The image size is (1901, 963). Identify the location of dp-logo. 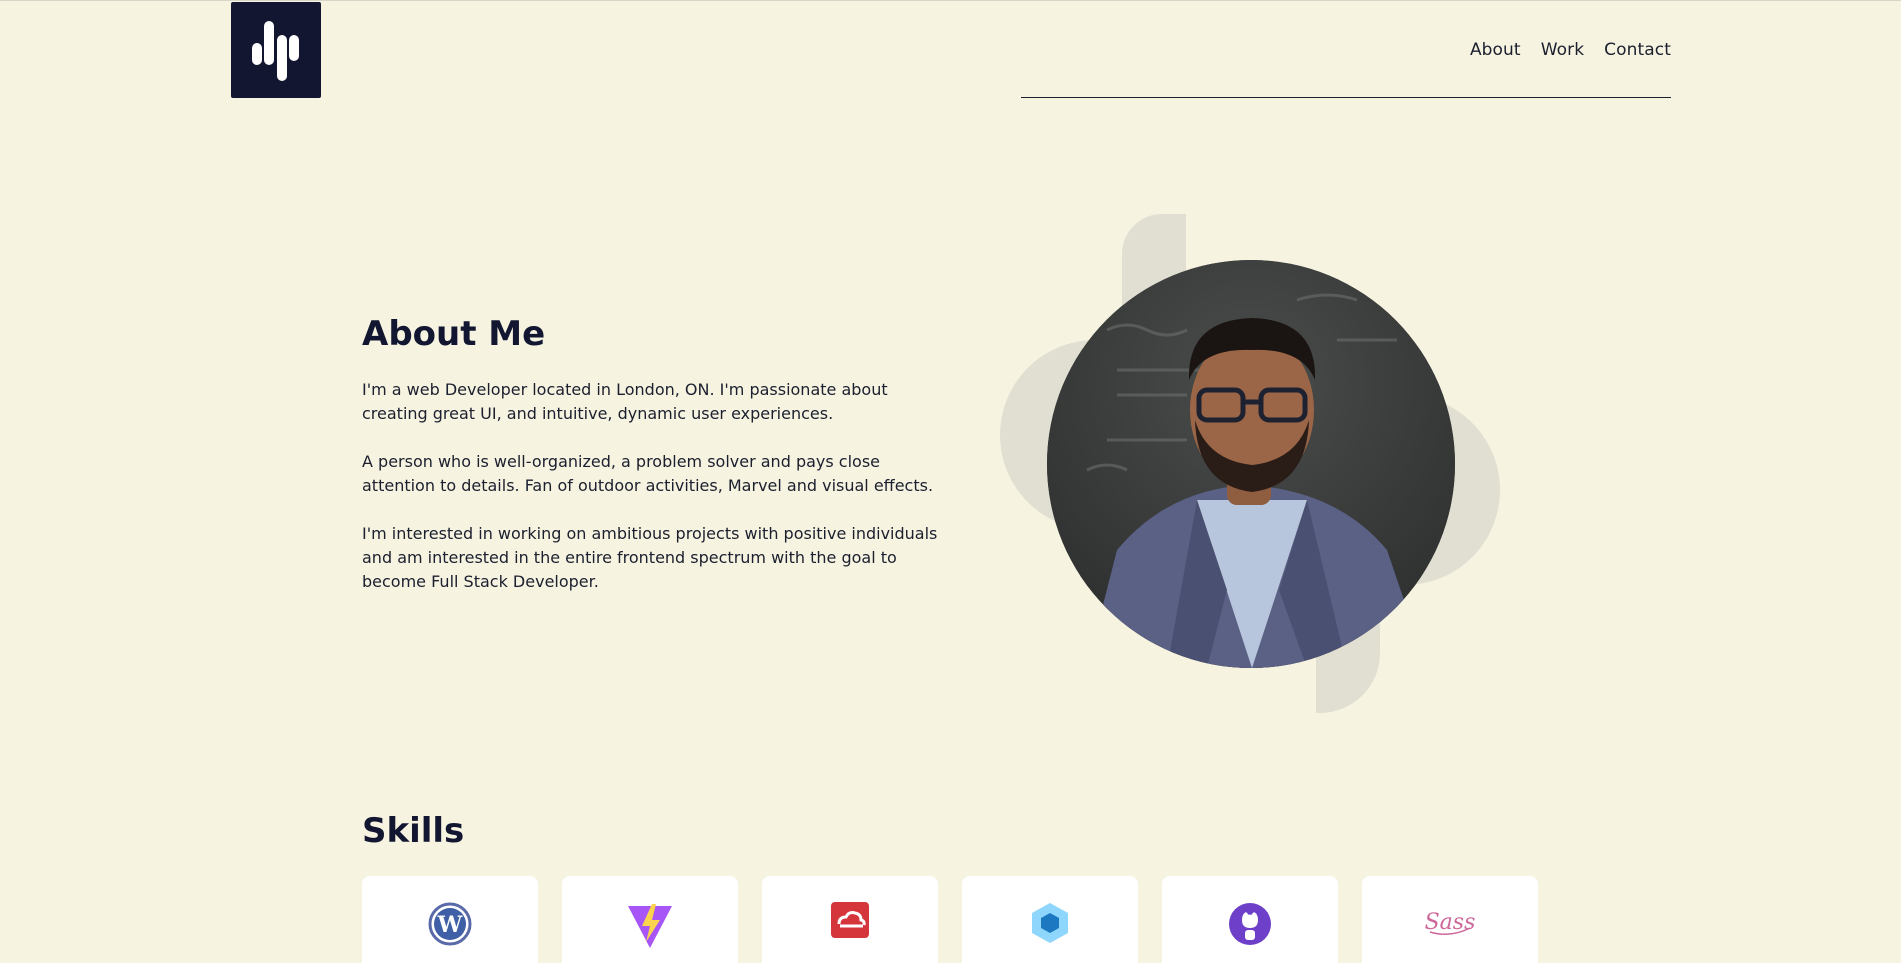
(276, 50).